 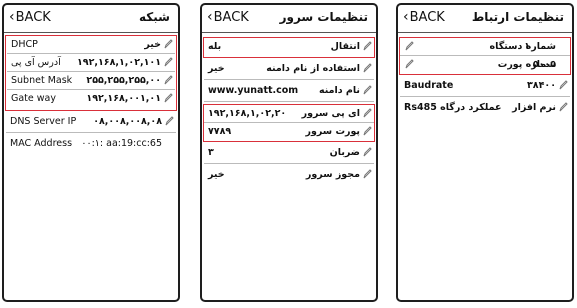 What do you see at coordinates (289, 132) in the screenshot?
I see `setting-row-server-port: پورت سرور ۷۷۸۹` at bounding box center [289, 132].